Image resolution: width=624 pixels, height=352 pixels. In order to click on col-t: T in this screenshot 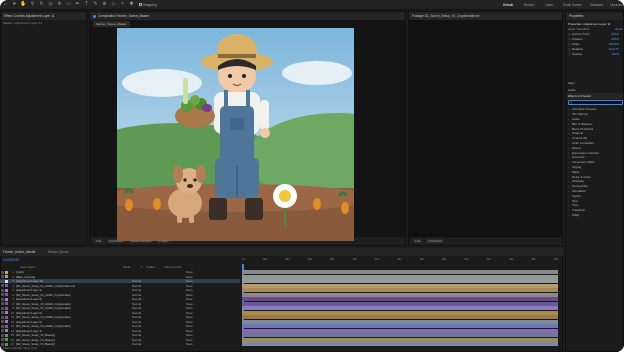, I will do `click(141, 267)`.